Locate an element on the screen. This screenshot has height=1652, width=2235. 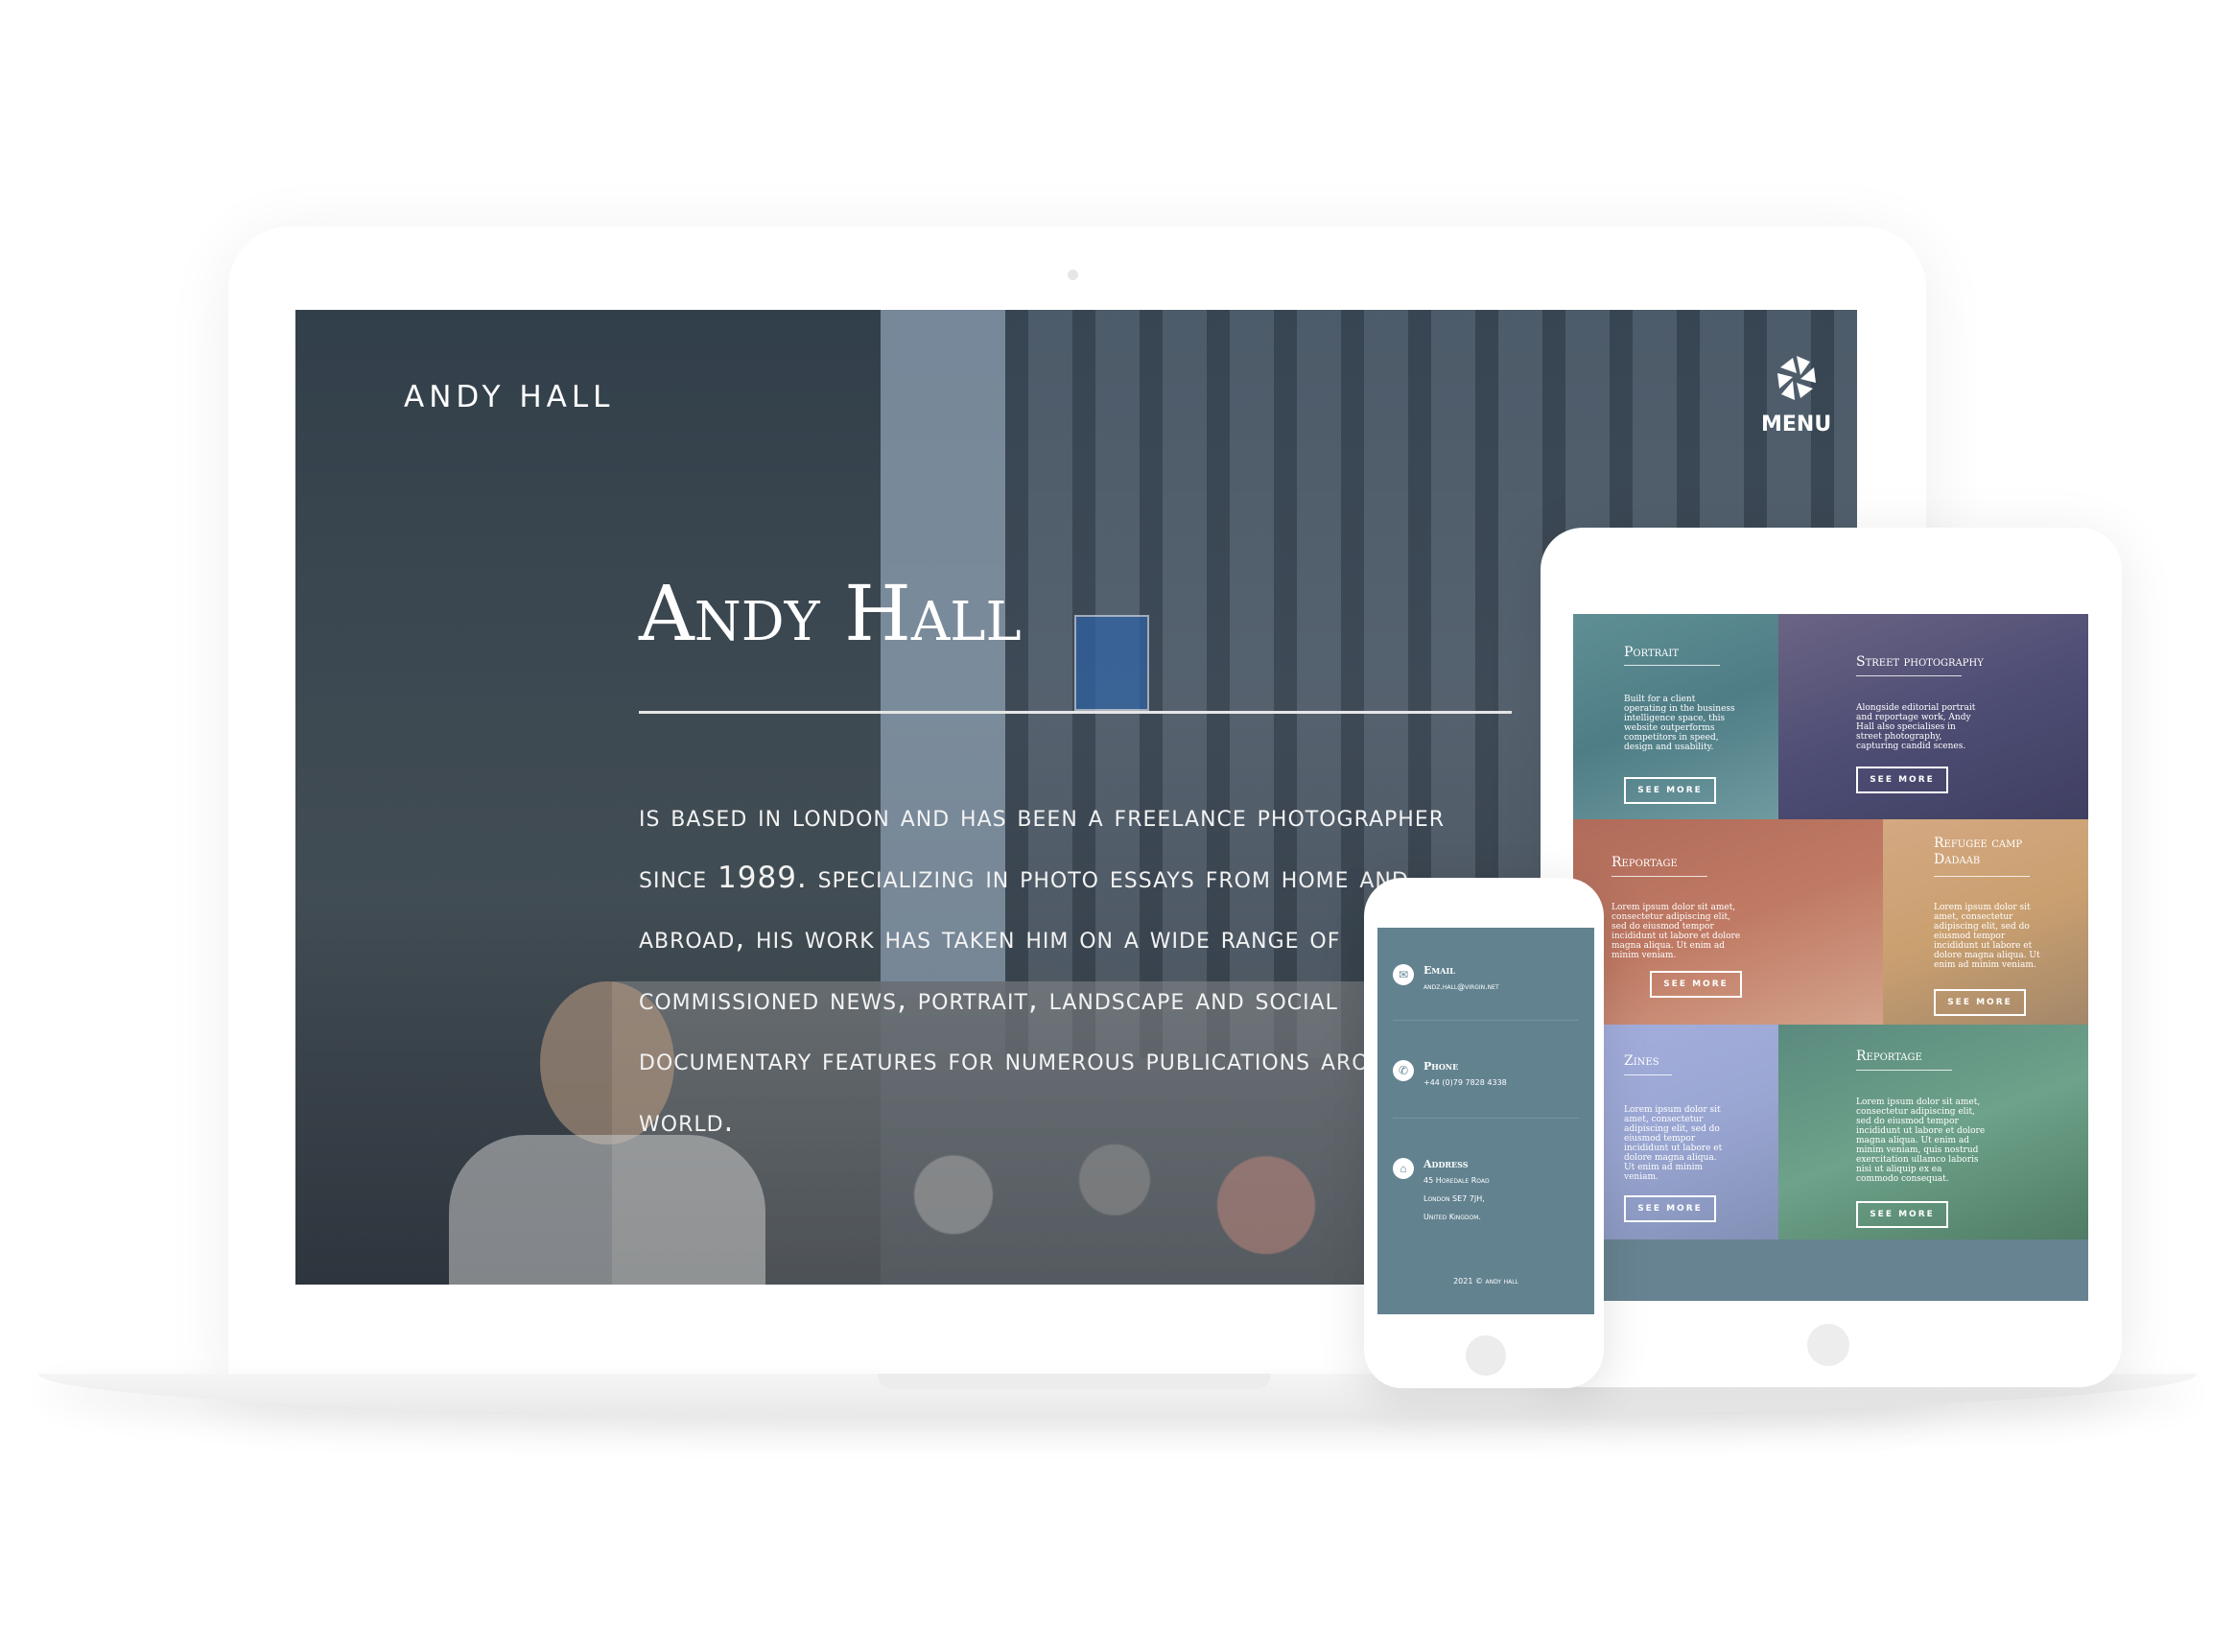
home-icon: ⌂ is located at coordinates (1403, 1168).